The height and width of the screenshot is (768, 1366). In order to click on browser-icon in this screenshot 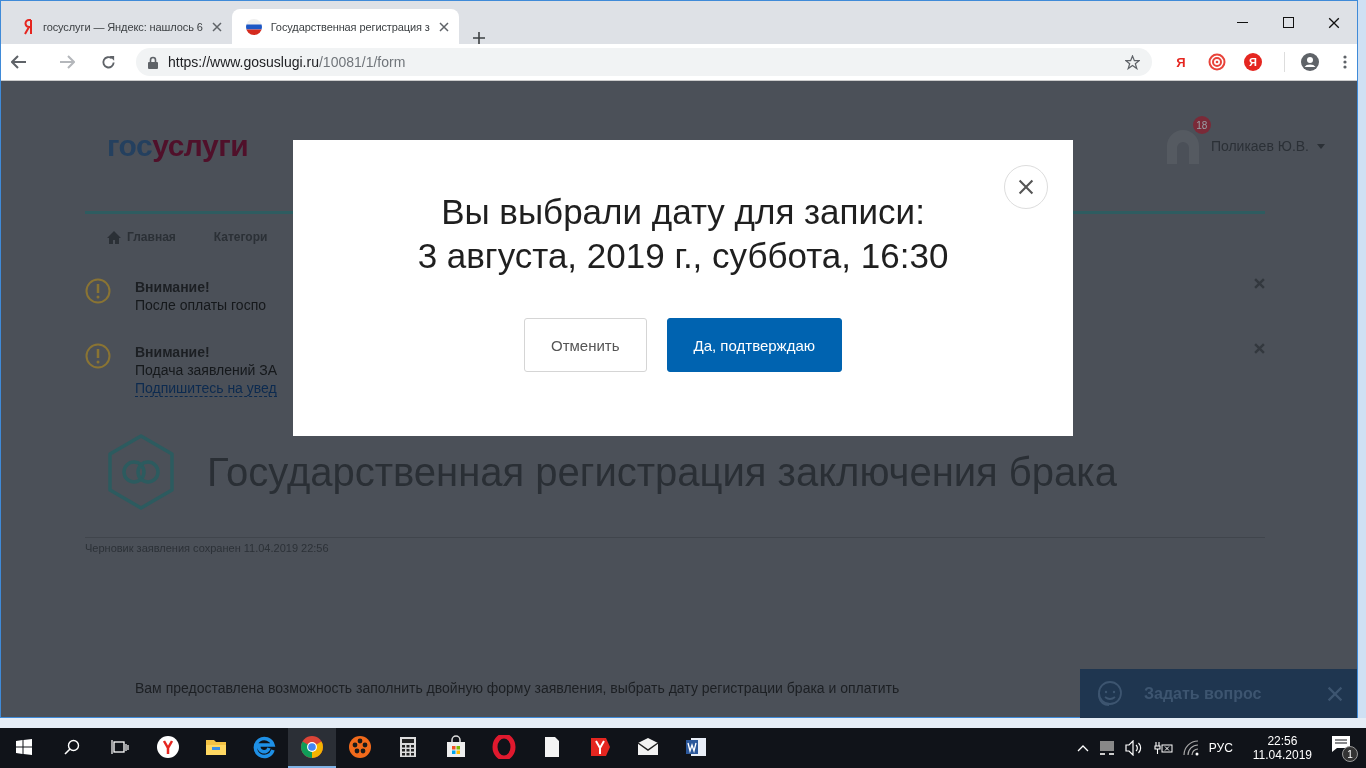, I will do `click(168, 747)`.